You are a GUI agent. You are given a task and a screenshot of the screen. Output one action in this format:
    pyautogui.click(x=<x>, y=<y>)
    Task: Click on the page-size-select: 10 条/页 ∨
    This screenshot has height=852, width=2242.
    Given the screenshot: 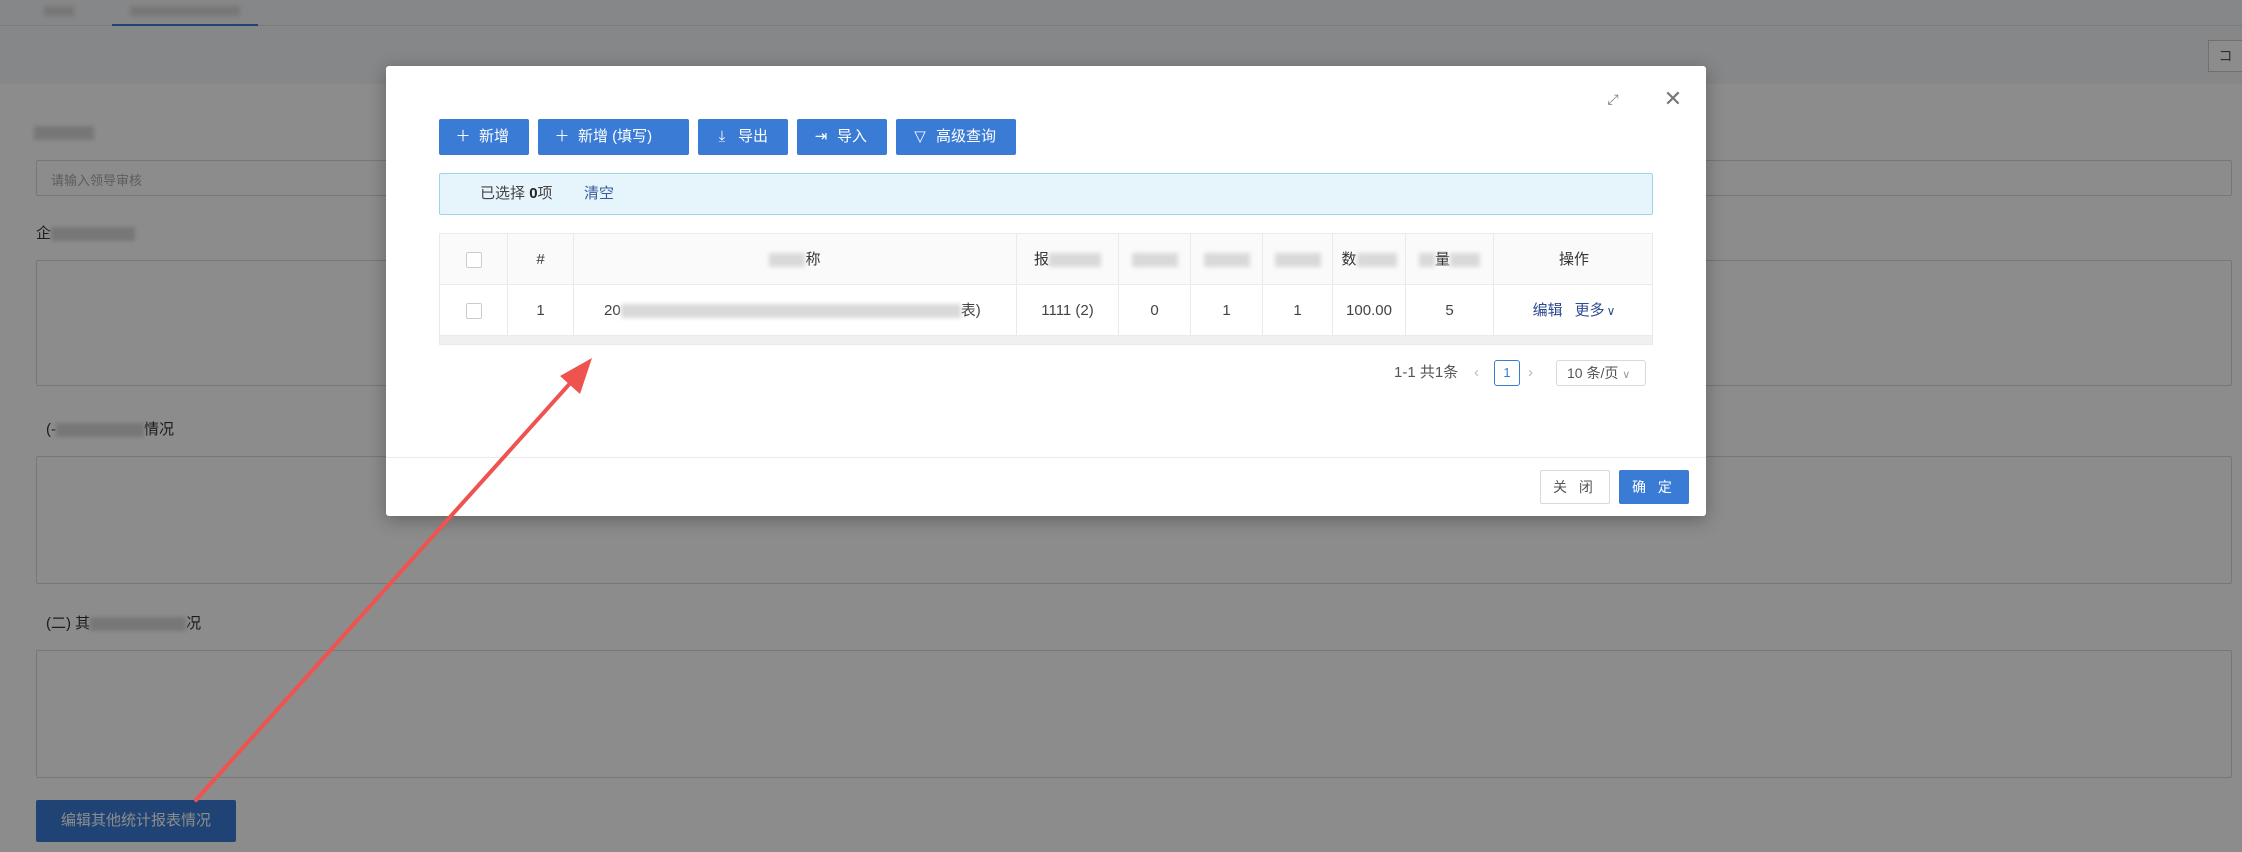 What is the action you would take?
    pyautogui.click(x=1601, y=373)
    